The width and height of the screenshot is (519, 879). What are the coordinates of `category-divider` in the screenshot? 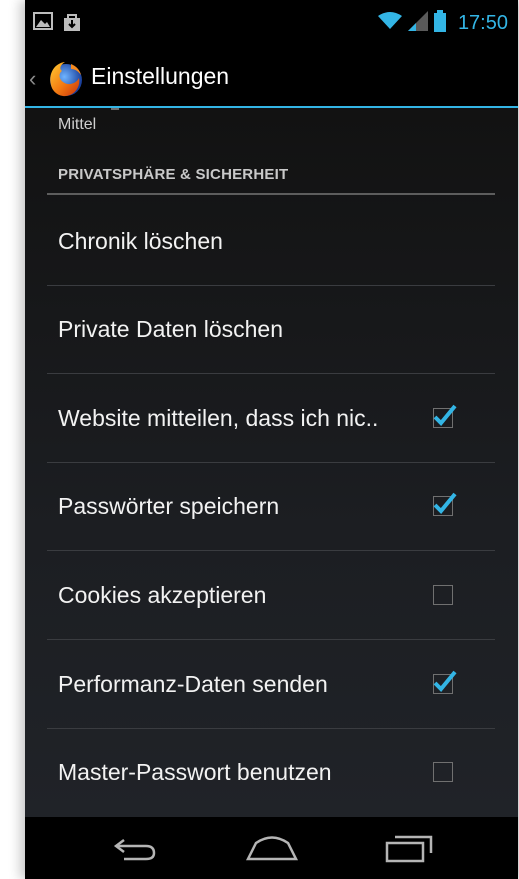 It's located at (271, 194).